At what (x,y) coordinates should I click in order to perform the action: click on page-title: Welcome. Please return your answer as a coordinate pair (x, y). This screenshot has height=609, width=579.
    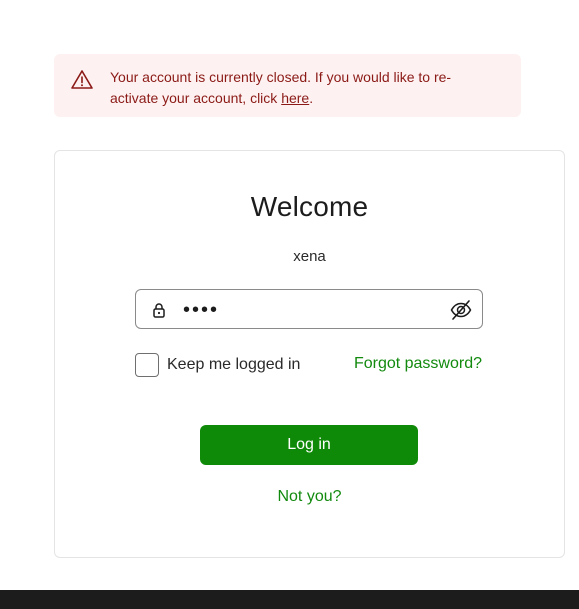
    Looking at the image, I should click on (309, 206).